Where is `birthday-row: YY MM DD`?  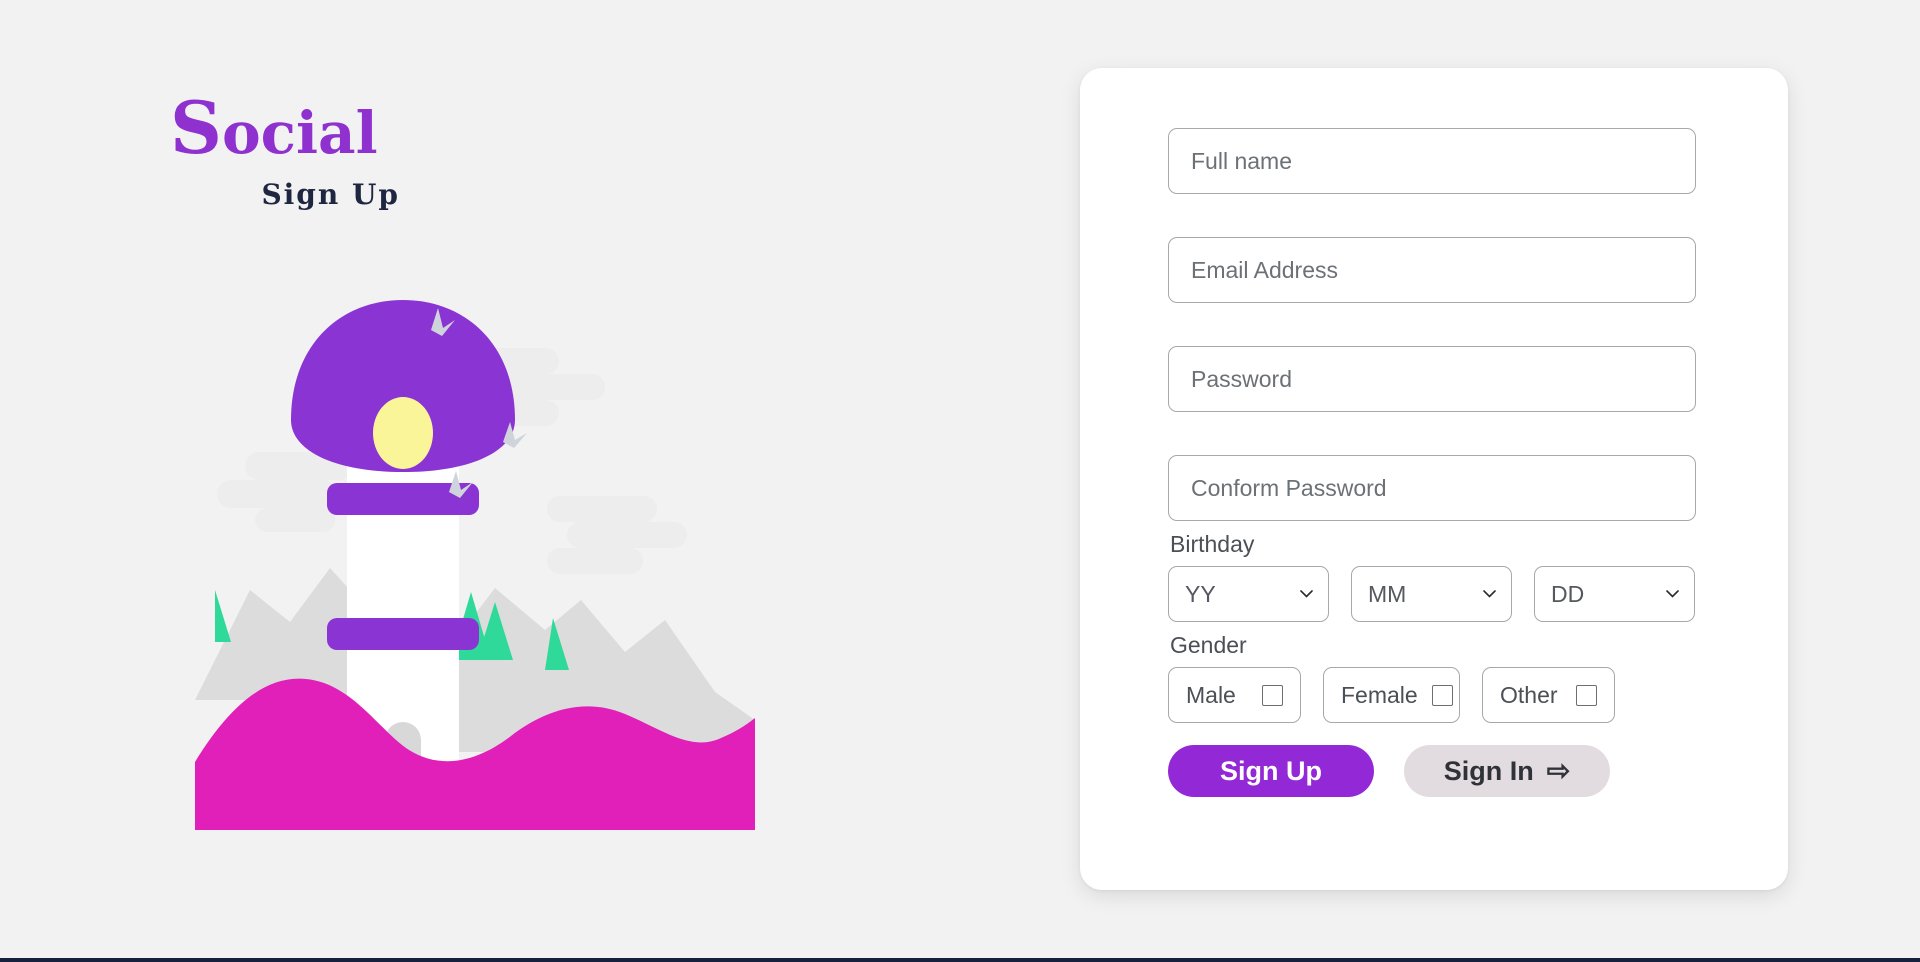
birthday-row: YY MM DD is located at coordinates (1432, 594).